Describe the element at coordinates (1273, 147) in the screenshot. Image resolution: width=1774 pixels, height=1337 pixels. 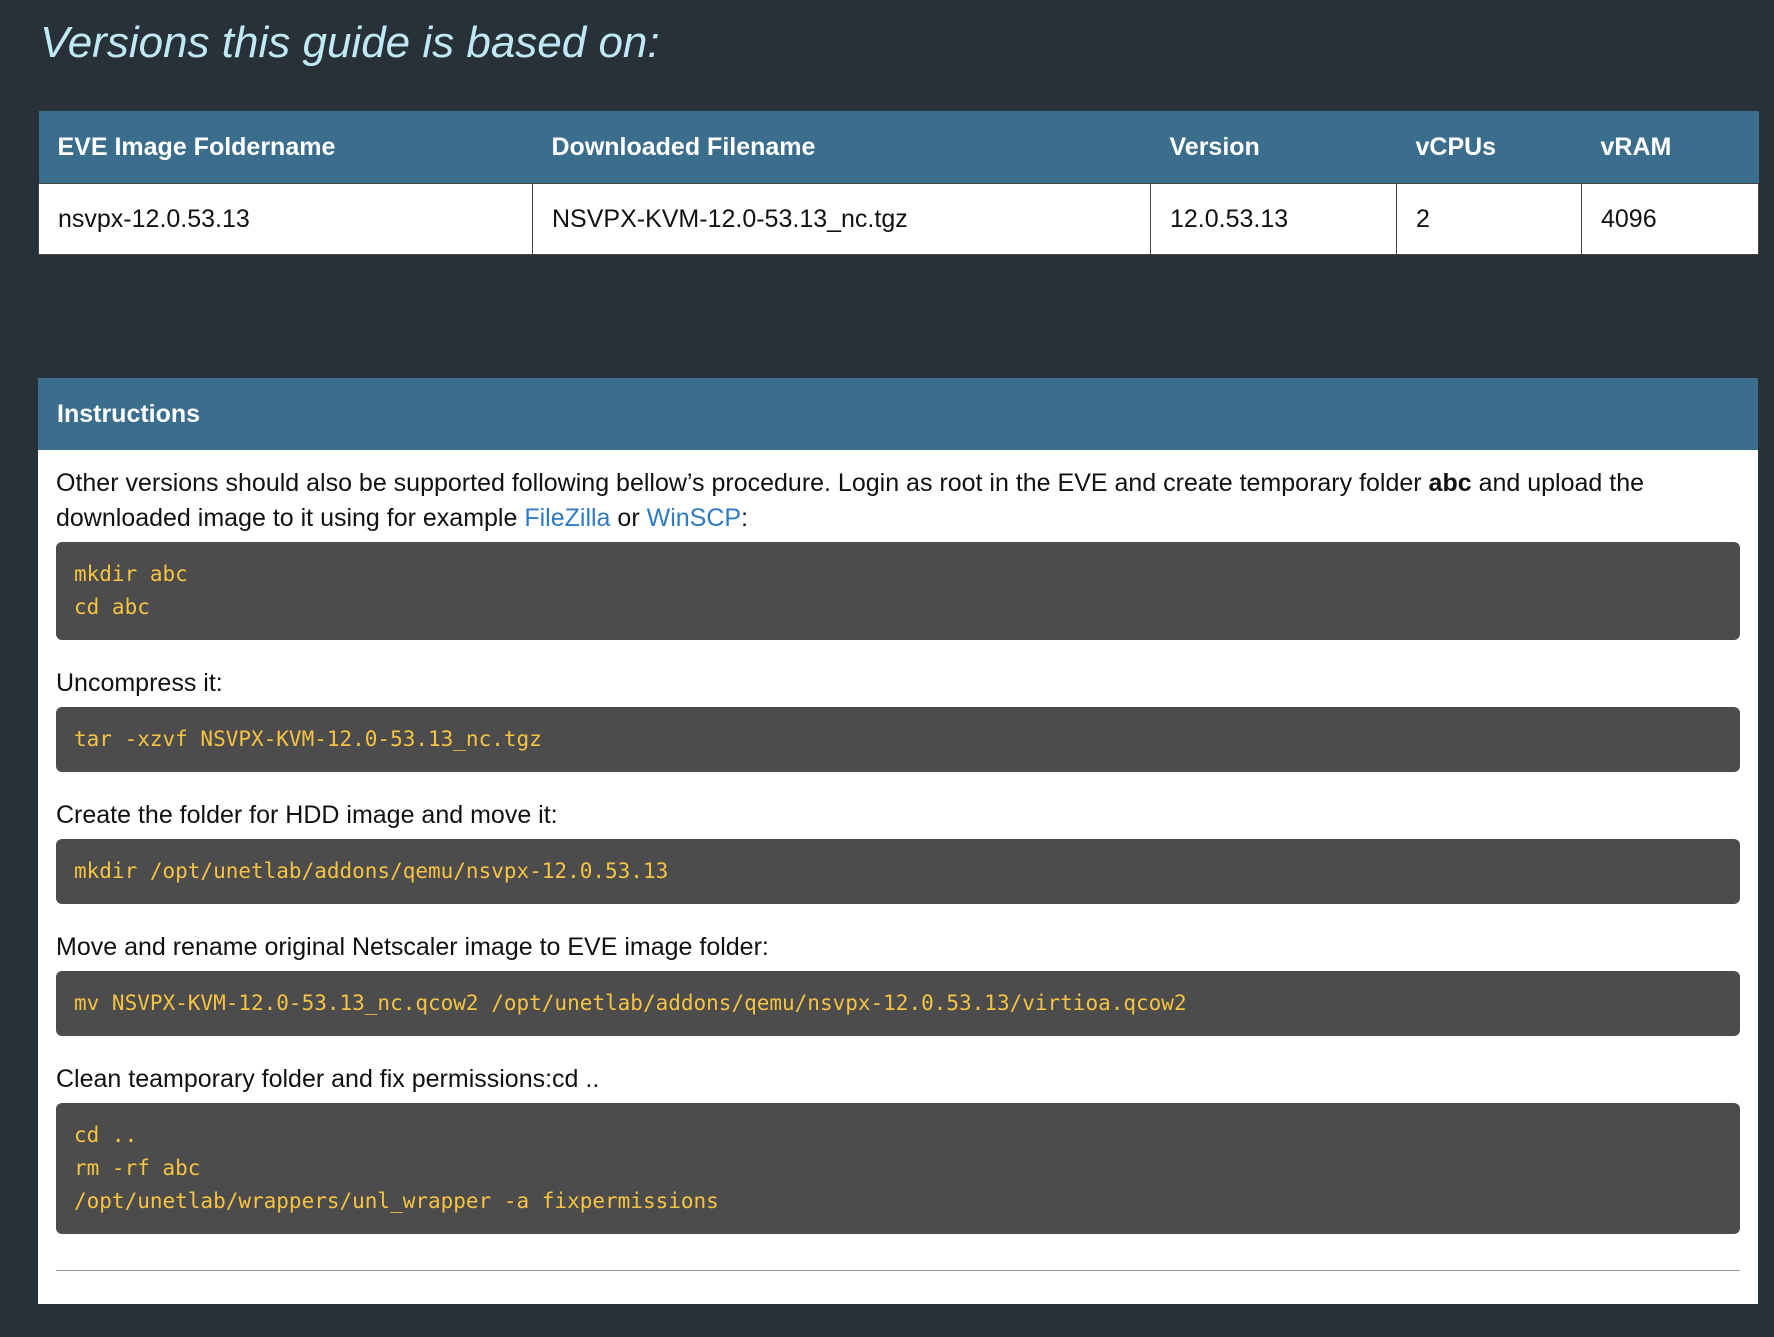
I see `column-header-version: Version` at that location.